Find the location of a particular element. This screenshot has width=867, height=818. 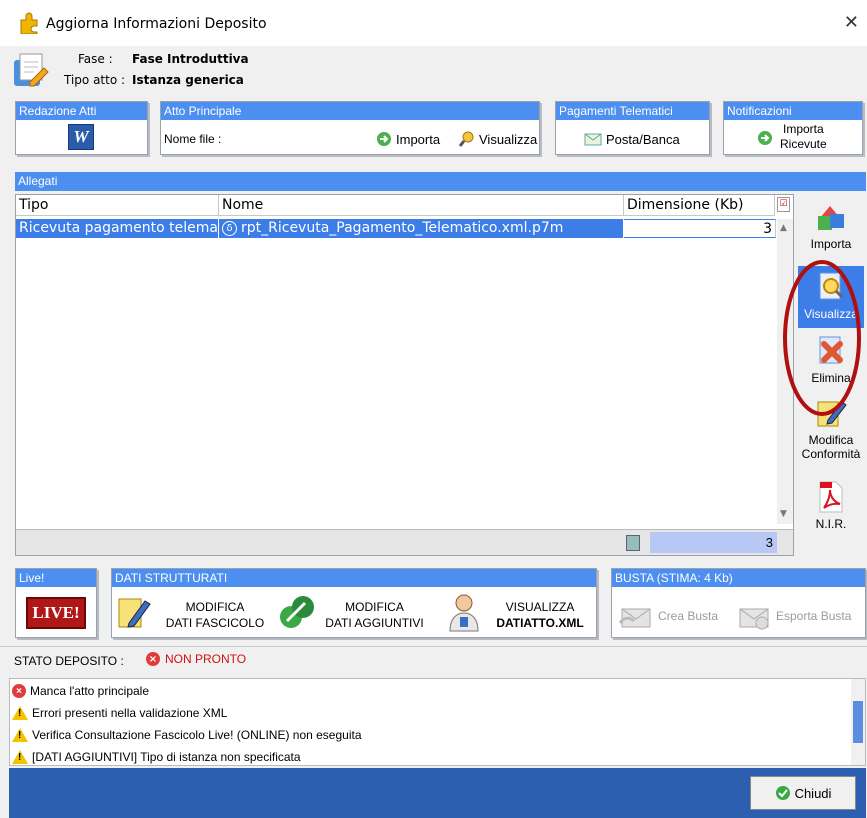

panel-title: Redazione Atti is located at coordinates (81, 111).